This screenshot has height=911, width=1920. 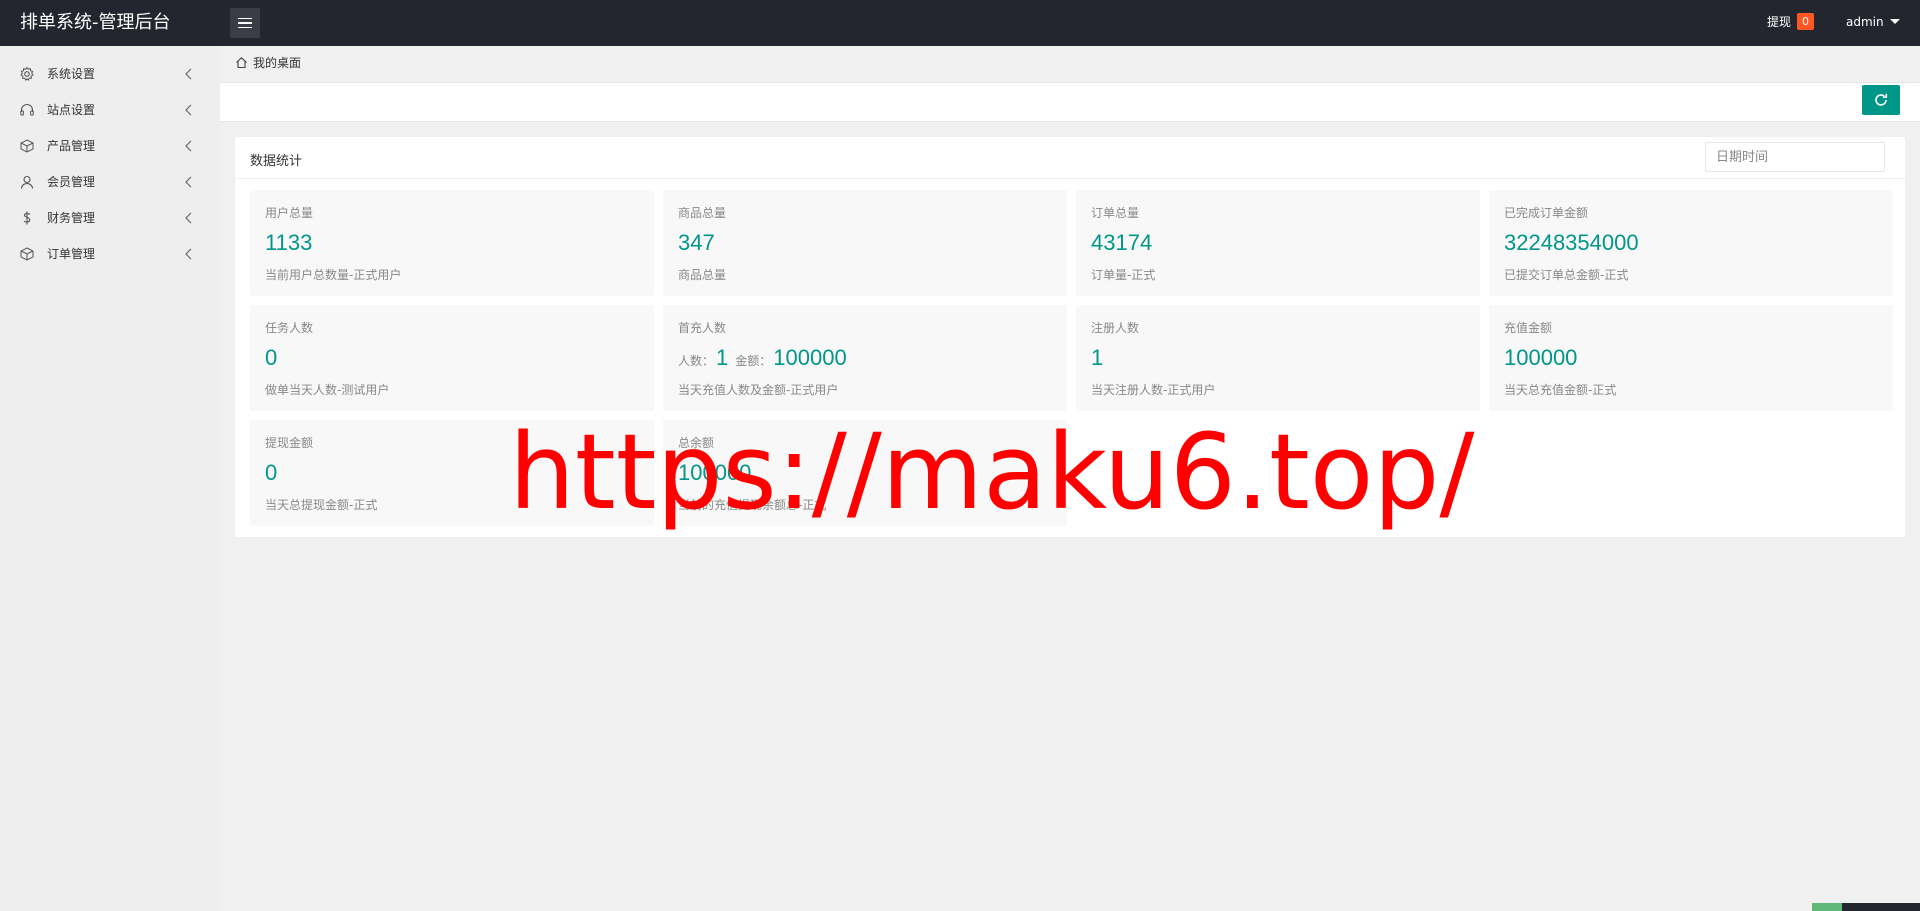 What do you see at coordinates (758, 390) in the screenshot?
I see `stat-desc: 当天充值人数及金额-正式用户` at bounding box center [758, 390].